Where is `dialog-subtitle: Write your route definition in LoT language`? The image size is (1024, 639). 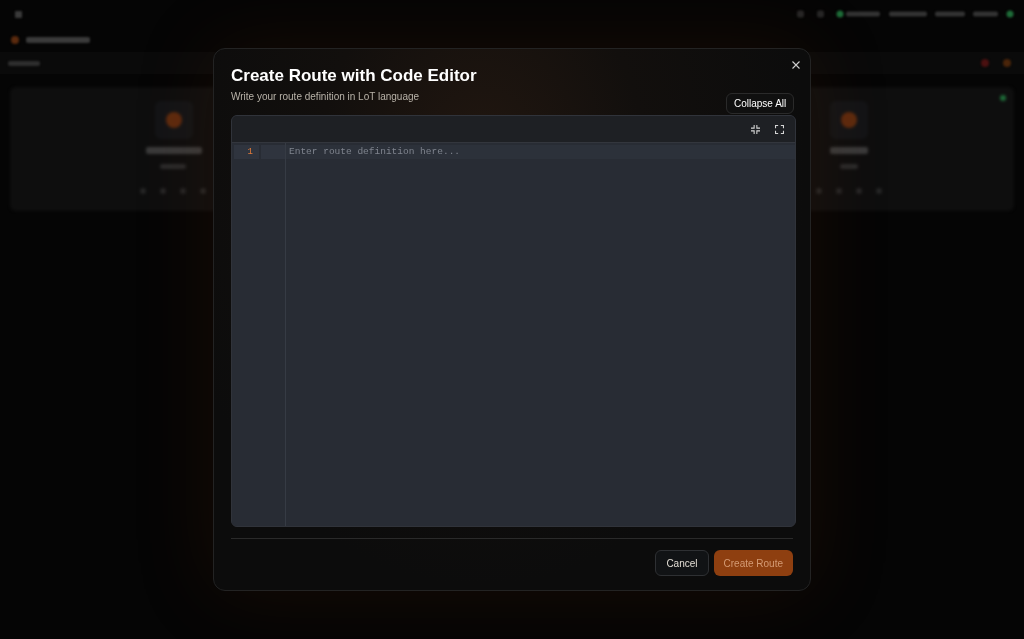
dialog-subtitle: Write your route definition in LoT language is located at coordinates (325, 97).